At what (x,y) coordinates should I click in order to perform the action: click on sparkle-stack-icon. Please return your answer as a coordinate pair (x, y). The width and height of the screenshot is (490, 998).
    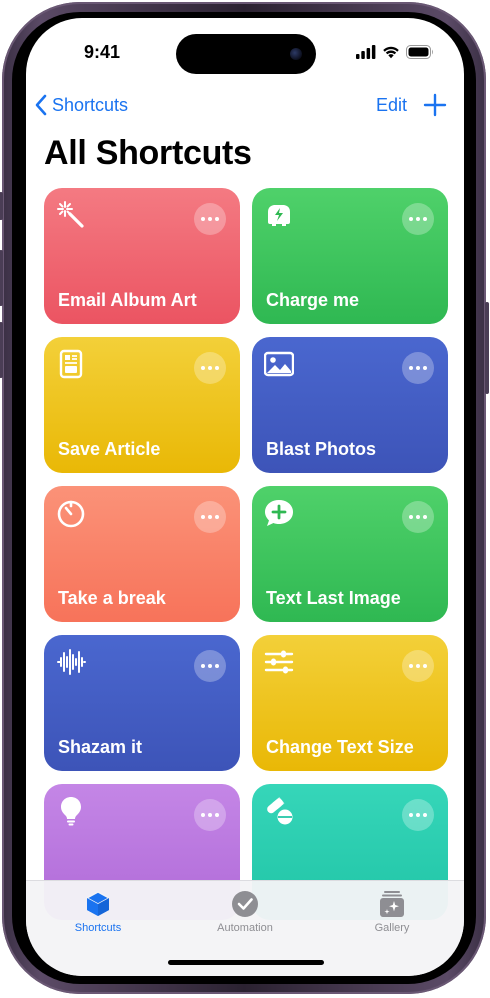
    Looking at the image, I should click on (392, 904).